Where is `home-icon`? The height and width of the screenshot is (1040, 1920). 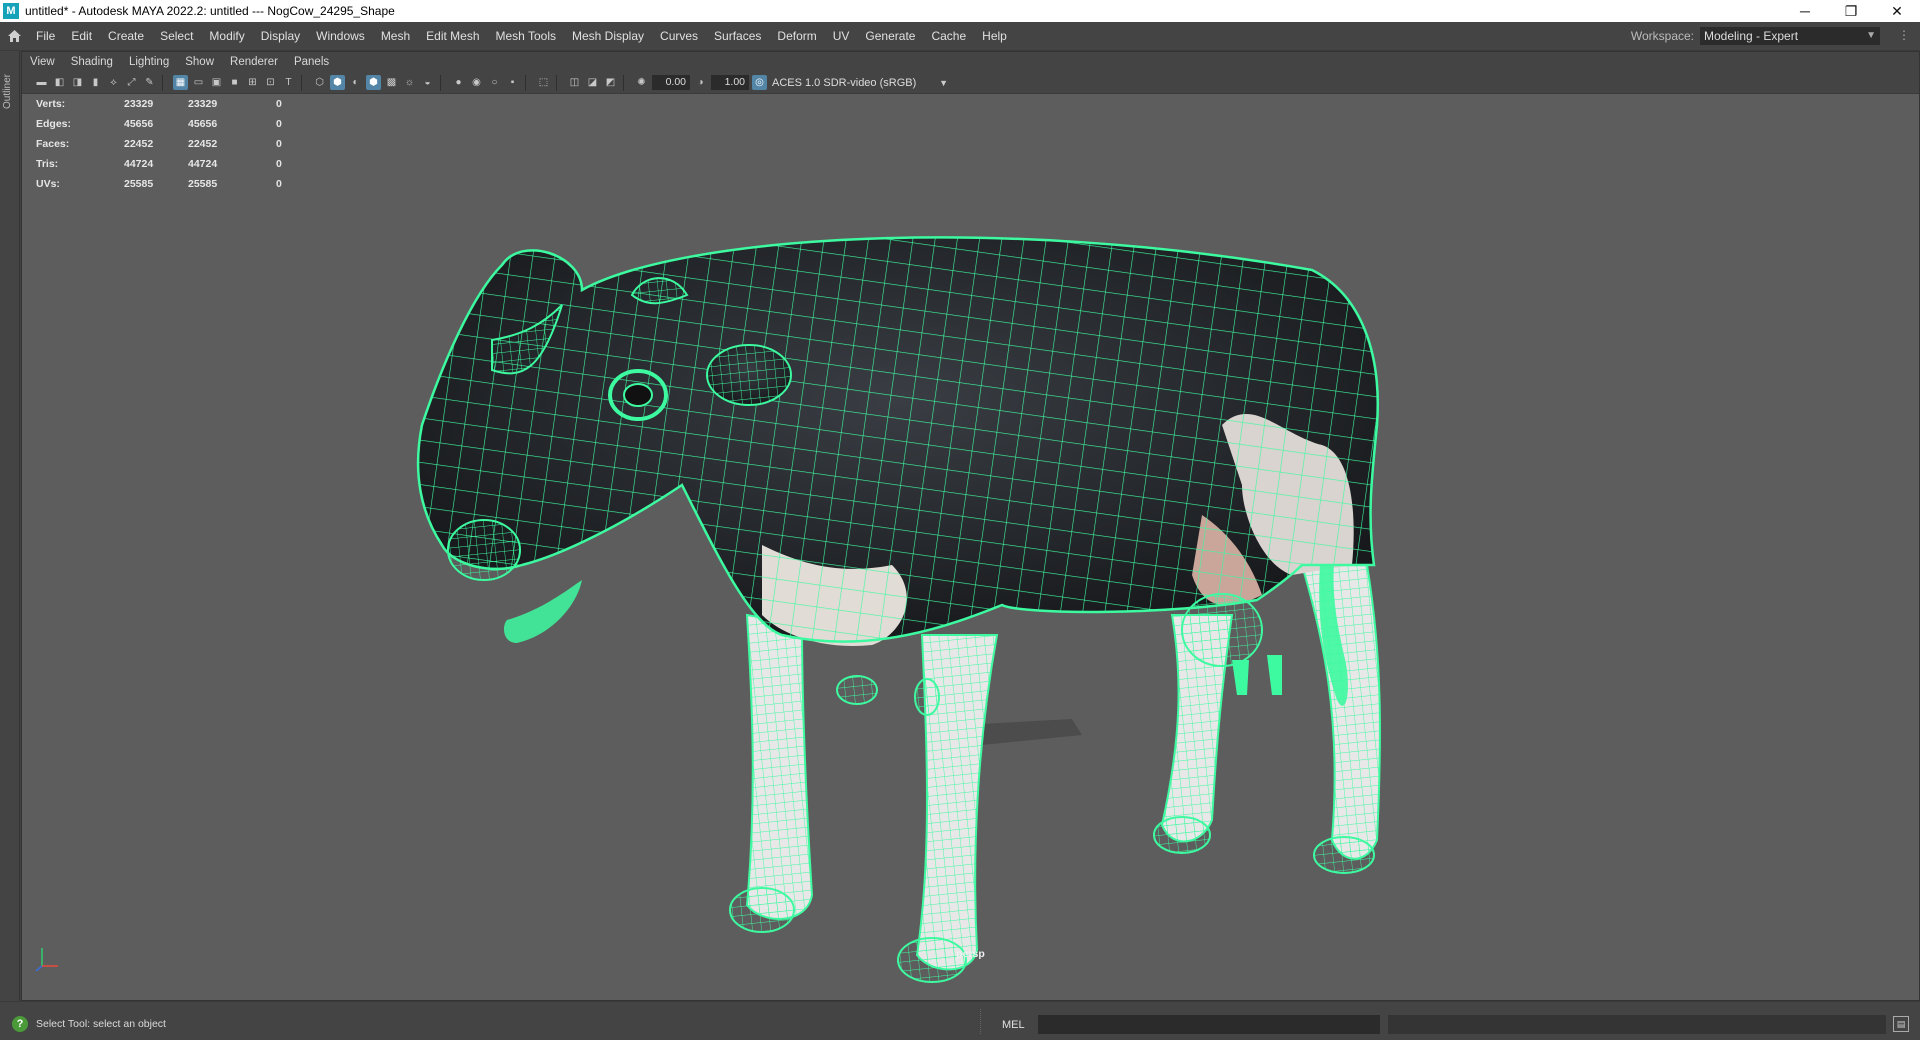
home-icon is located at coordinates (14, 36).